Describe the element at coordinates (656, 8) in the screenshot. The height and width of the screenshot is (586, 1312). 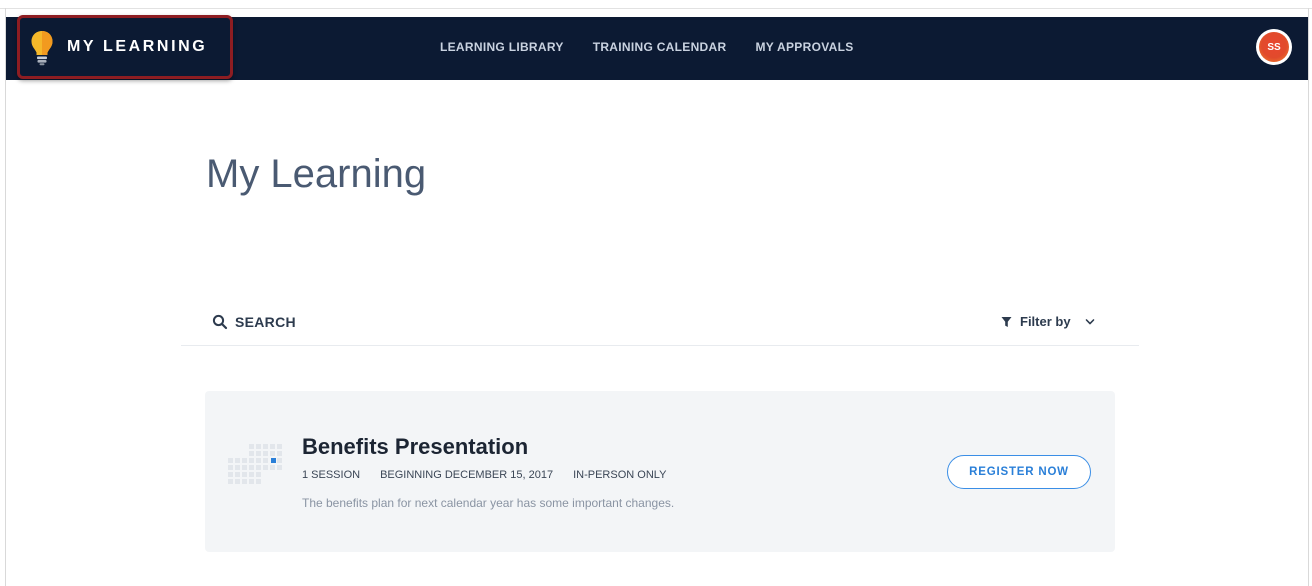
I see `window-border-top` at that location.